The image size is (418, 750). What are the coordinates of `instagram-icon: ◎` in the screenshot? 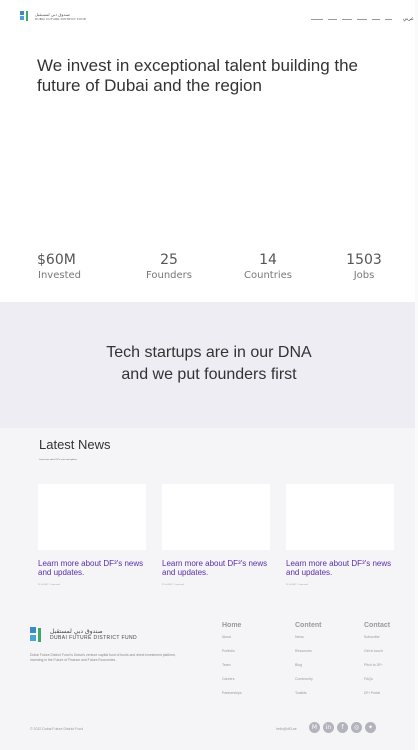 It's located at (356, 727).